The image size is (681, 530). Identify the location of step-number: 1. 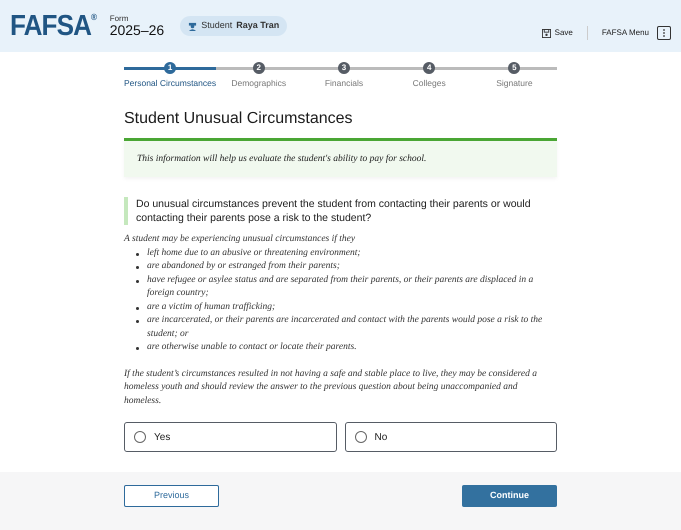
(170, 68).